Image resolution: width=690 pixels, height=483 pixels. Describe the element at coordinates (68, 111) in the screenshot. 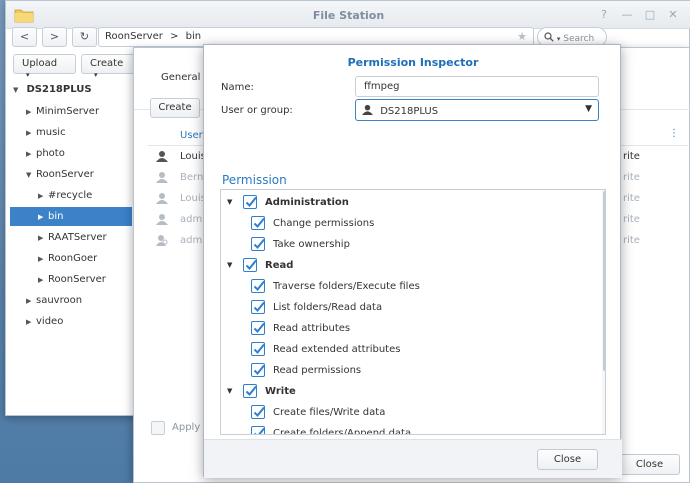

I see `tree-label: MinimServer` at that location.